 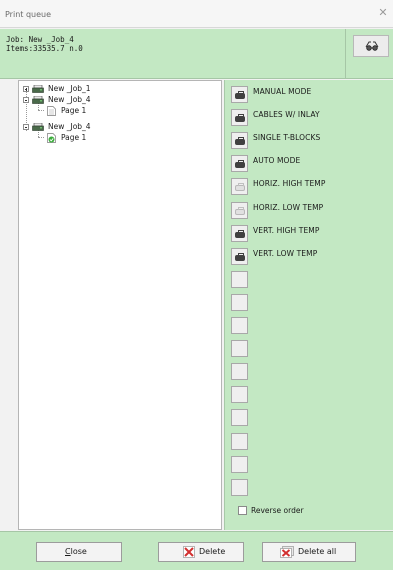 I want to click on command-label: MANUAL MODE, so click(x=282, y=91).